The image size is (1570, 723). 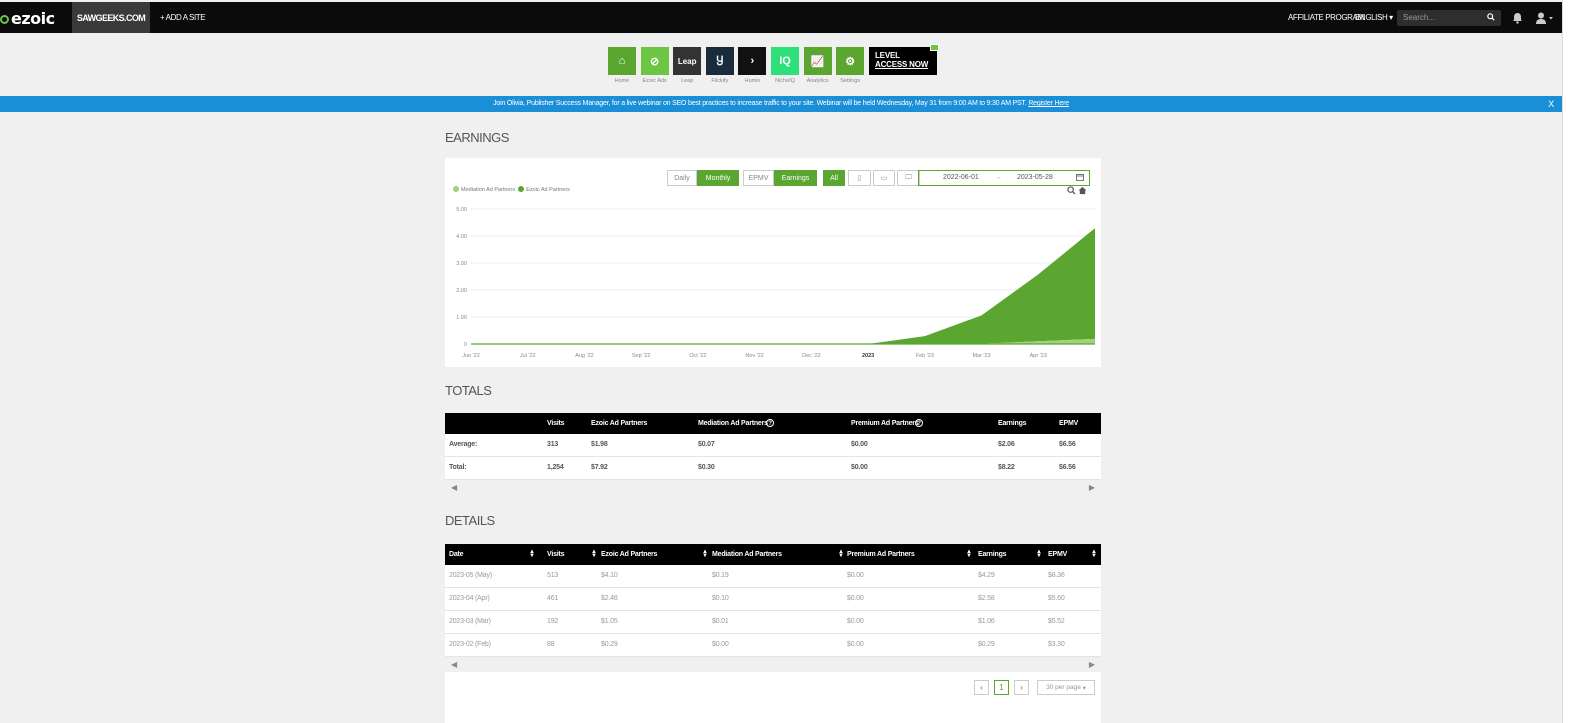 What do you see at coordinates (641, 356) in the screenshot?
I see `x-tick-label: Sep '22` at bounding box center [641, 356].